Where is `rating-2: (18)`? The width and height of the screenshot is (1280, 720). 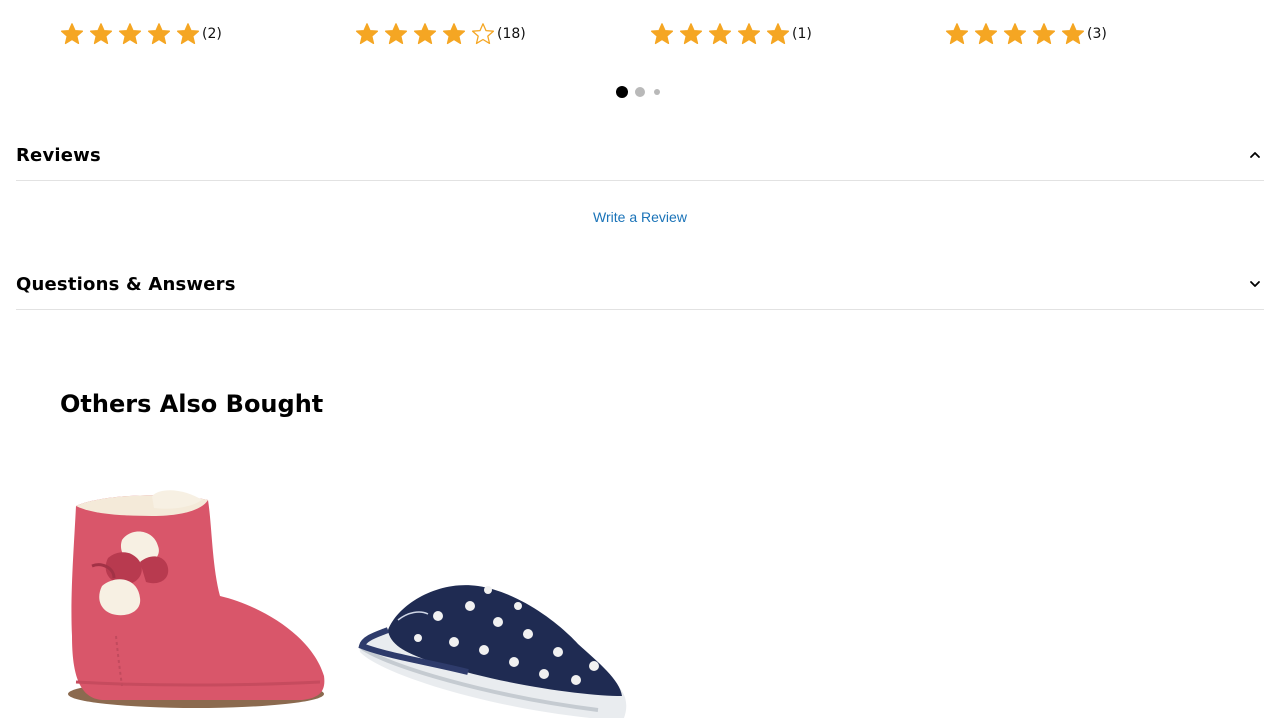
rating-2: (18) is located at coordinates (440, 34).